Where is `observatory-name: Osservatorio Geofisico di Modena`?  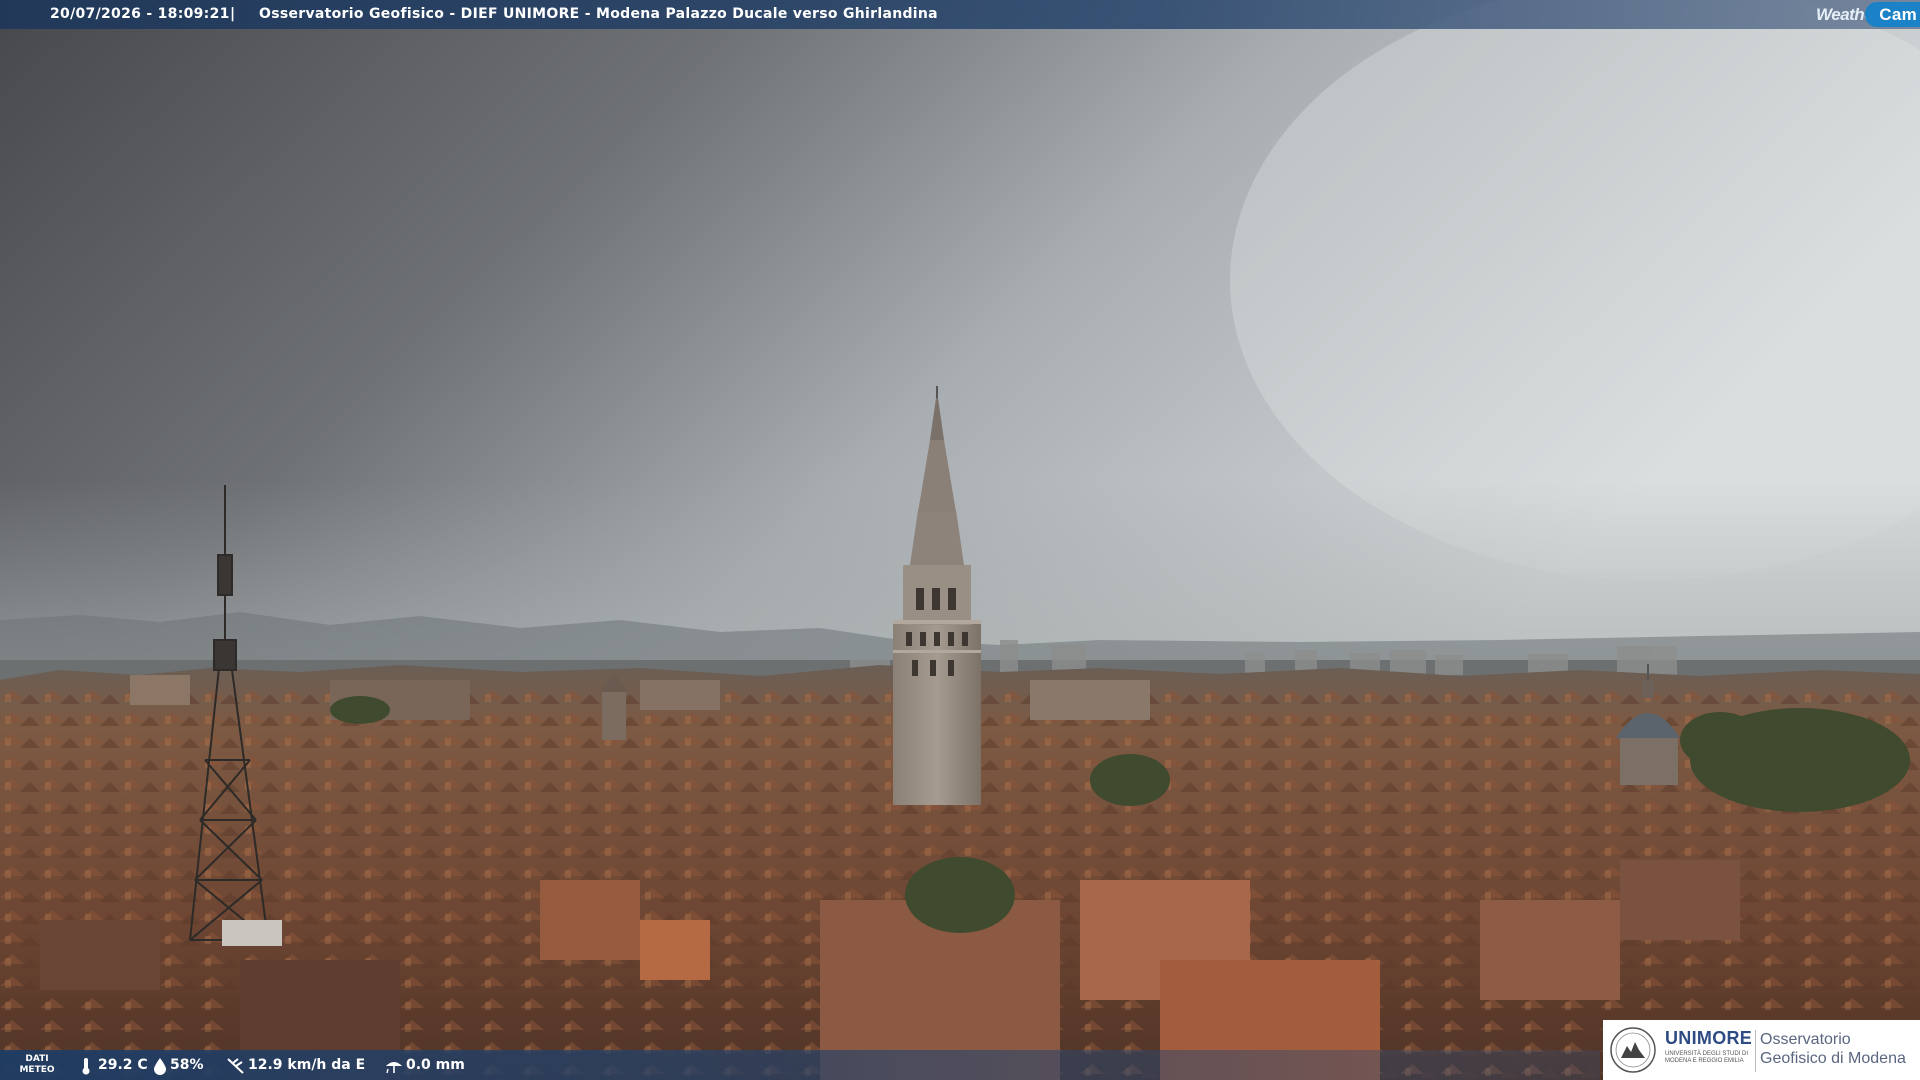
observatory-name: Osservatorio Geofisico di Modena is located at coordinates (1833, 1049).